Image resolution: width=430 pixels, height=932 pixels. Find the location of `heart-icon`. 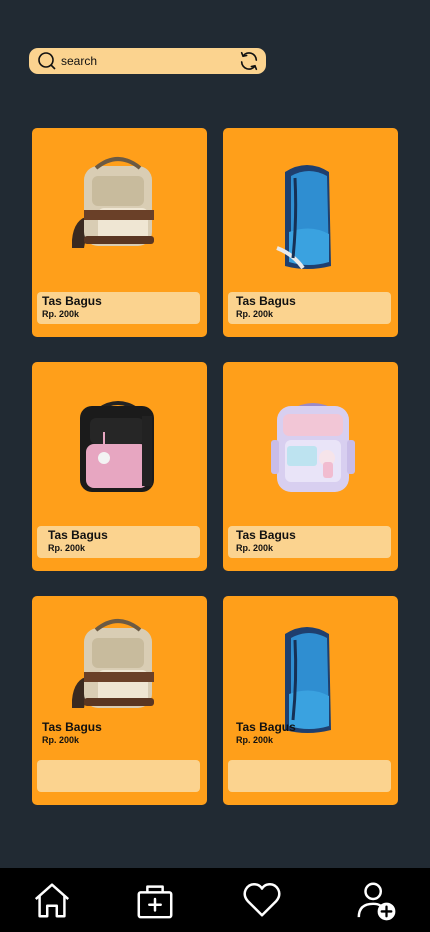

heart-icon is located at coordinates (262, 900).